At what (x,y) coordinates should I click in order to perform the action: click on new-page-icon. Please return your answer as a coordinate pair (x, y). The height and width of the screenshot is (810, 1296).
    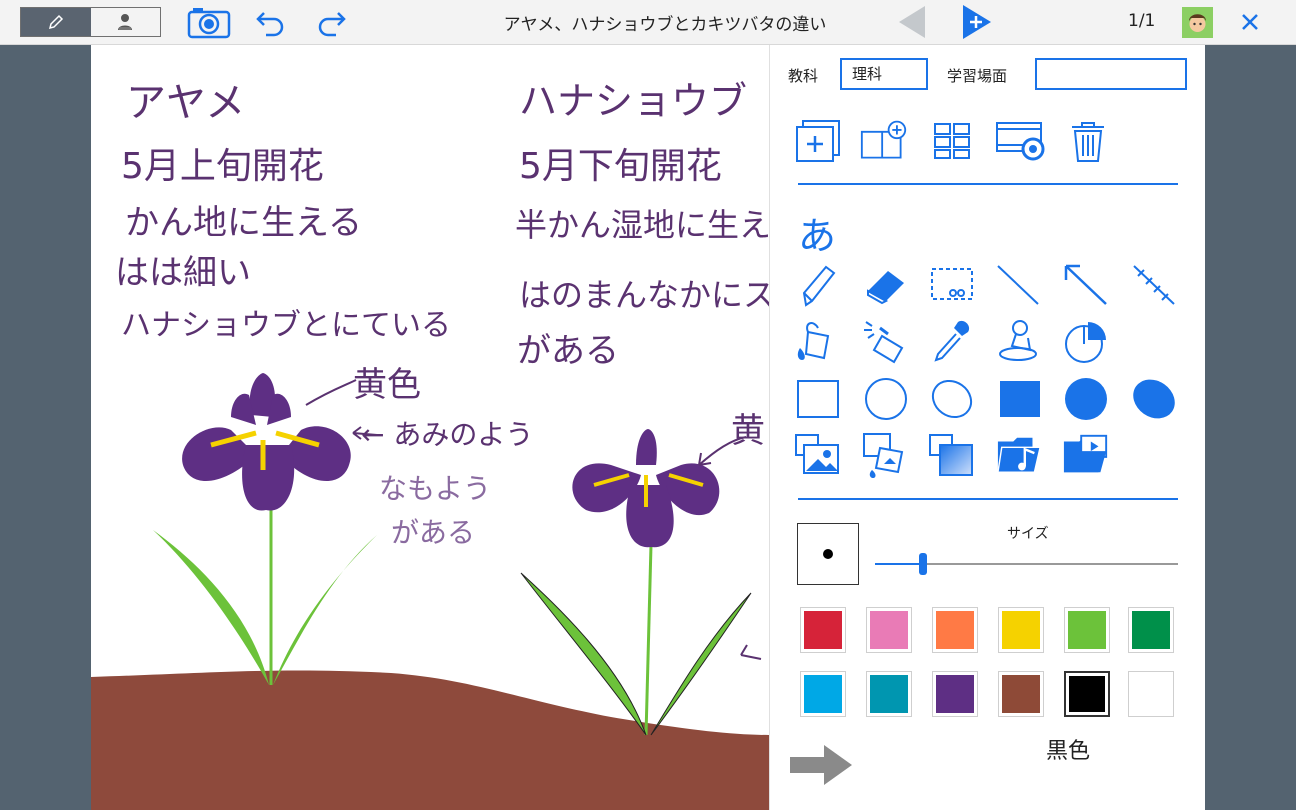
    Looking at the image, I should click on (818, 141).